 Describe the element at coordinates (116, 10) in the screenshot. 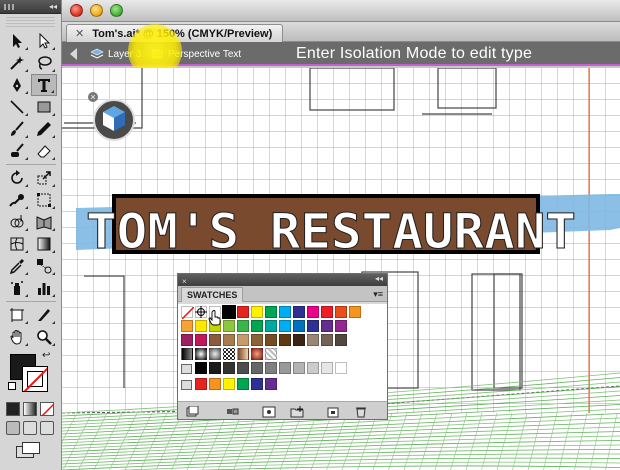

I see `zoom-window-button` at that location.